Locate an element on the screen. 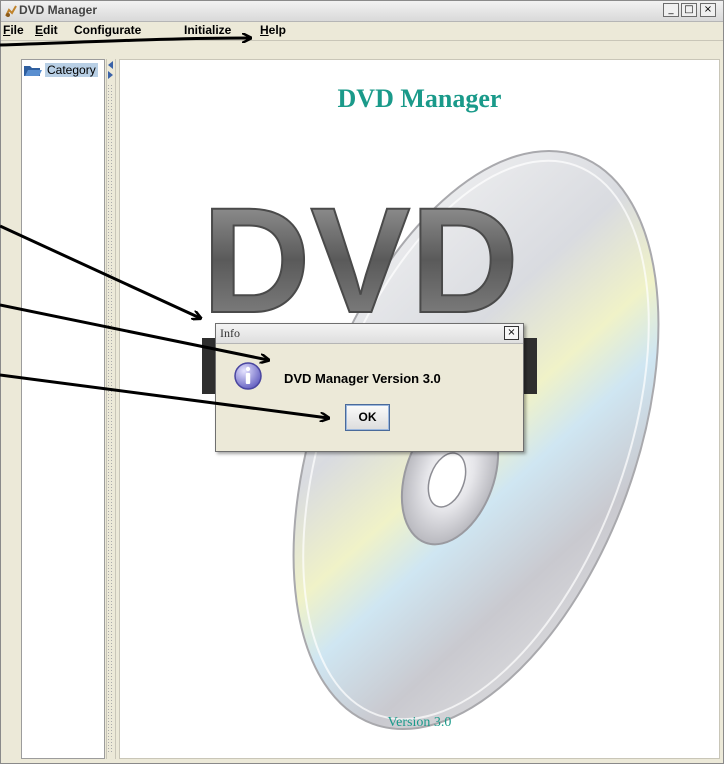 This screenshot has width=726, height=766. menu-file: File is located at coordinates (13, 30).